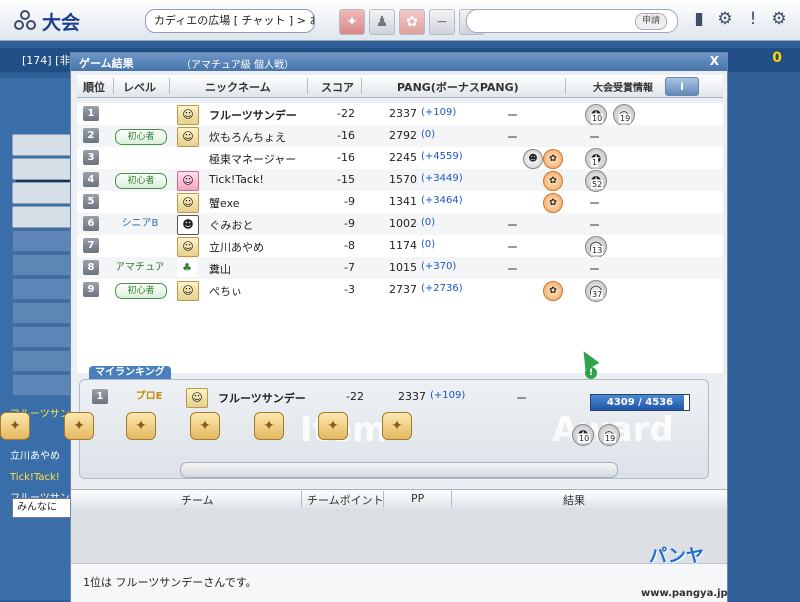  What do you see at coordinates (140, 267) in the screenshot?
I see `level-badge: アマチュアB` at bounding box center [140, 267].